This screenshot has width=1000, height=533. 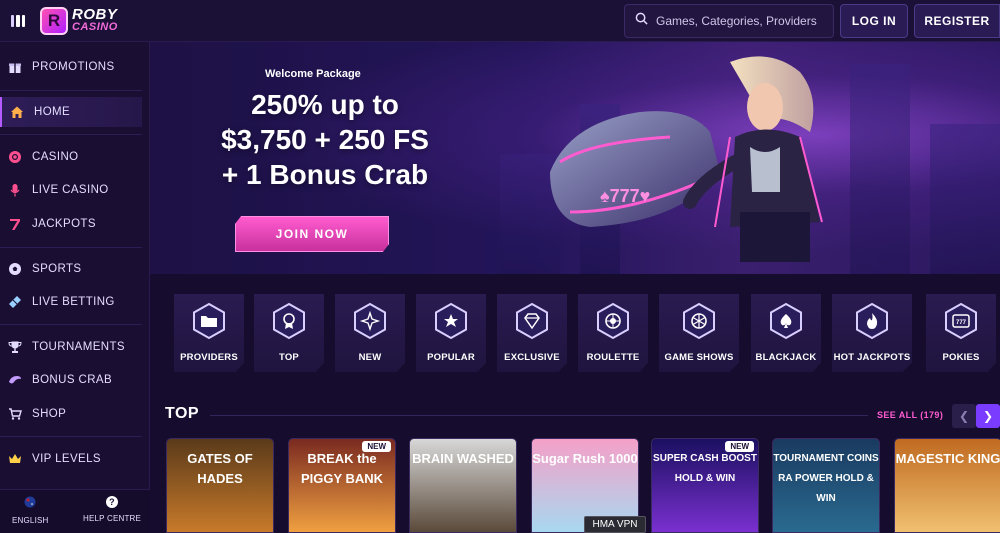 What do you see at coordinates (30, 520) in the screenshot?
I see `language-label: ENGLISH` at bounding box center [30, 520].